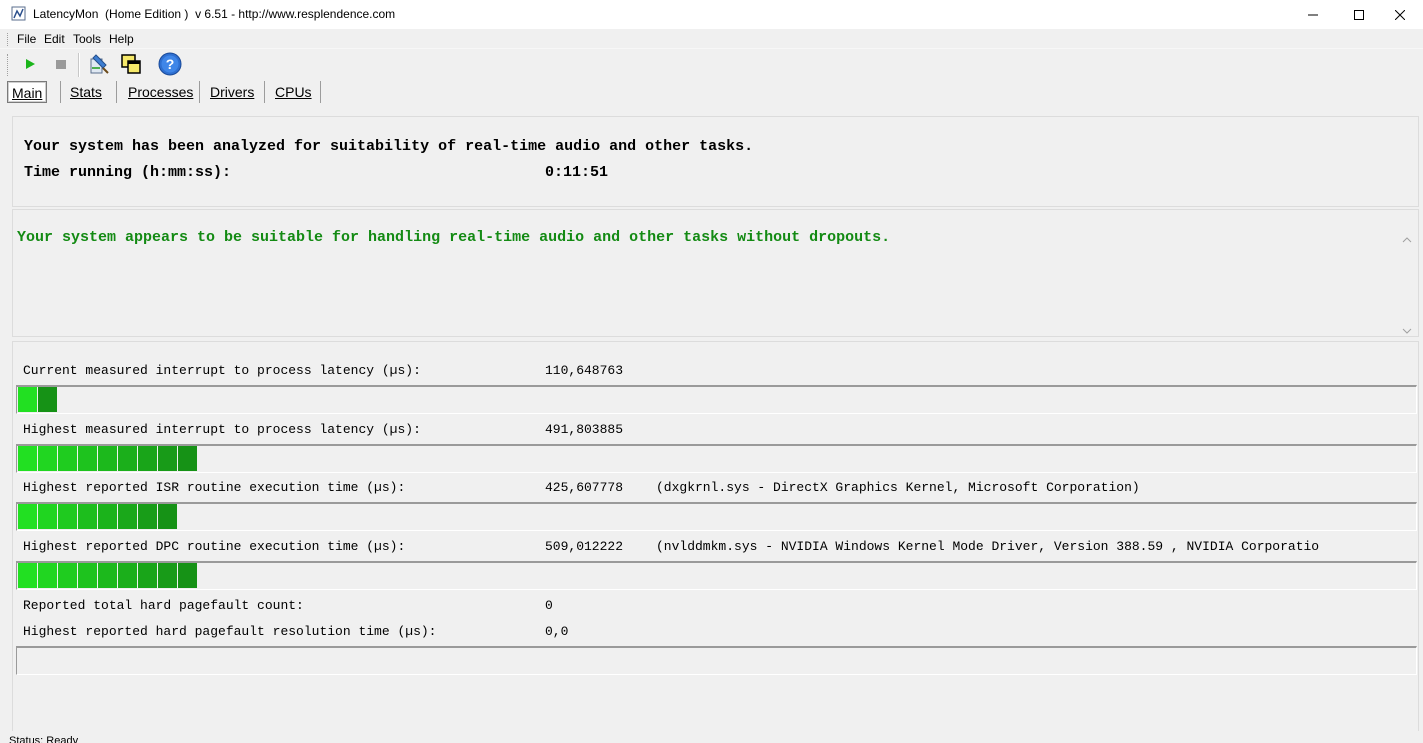 The width and height of the screenshot is (1423, 743). Describe the element at coordinates (232, 92) in the screenshot. I see `tab-drivers: Drivers` at that location.